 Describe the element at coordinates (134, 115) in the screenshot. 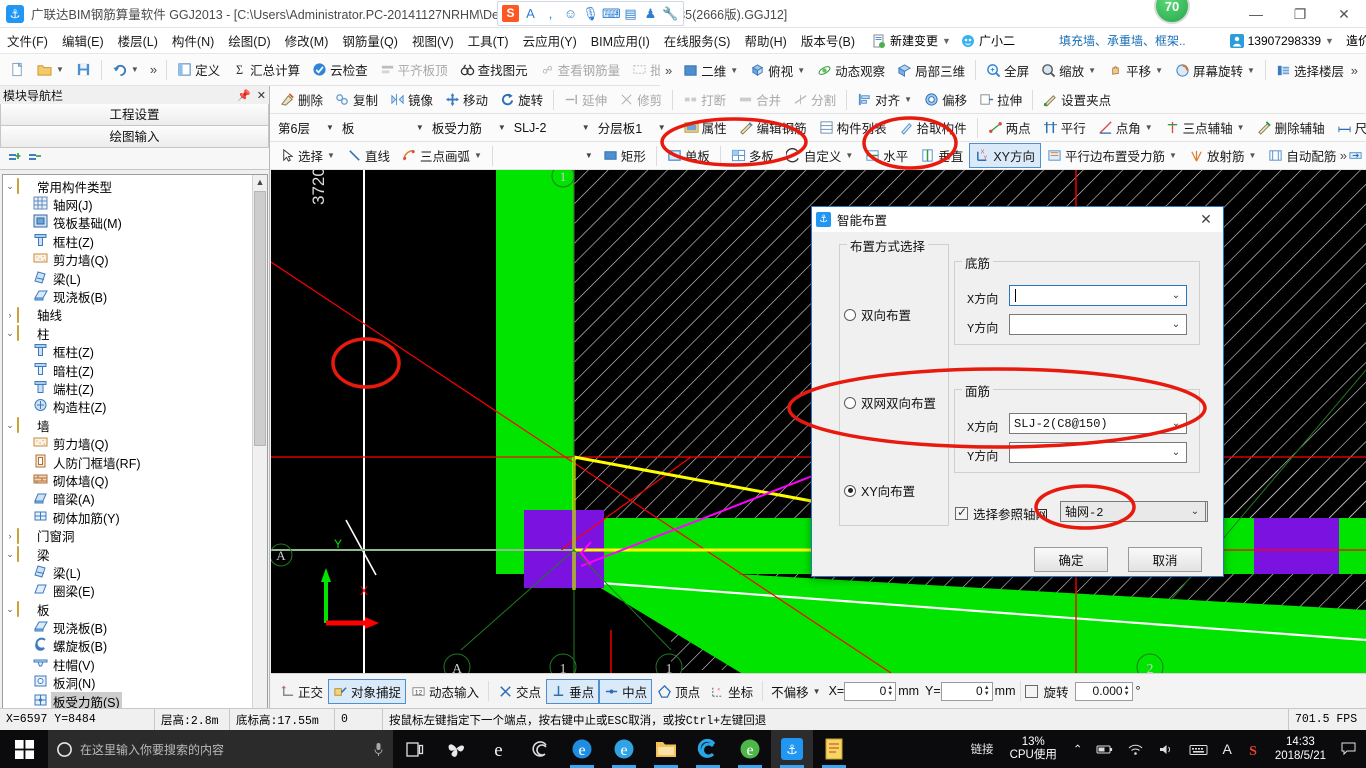

I see `tab-project-settings: 工程设置` at that location.